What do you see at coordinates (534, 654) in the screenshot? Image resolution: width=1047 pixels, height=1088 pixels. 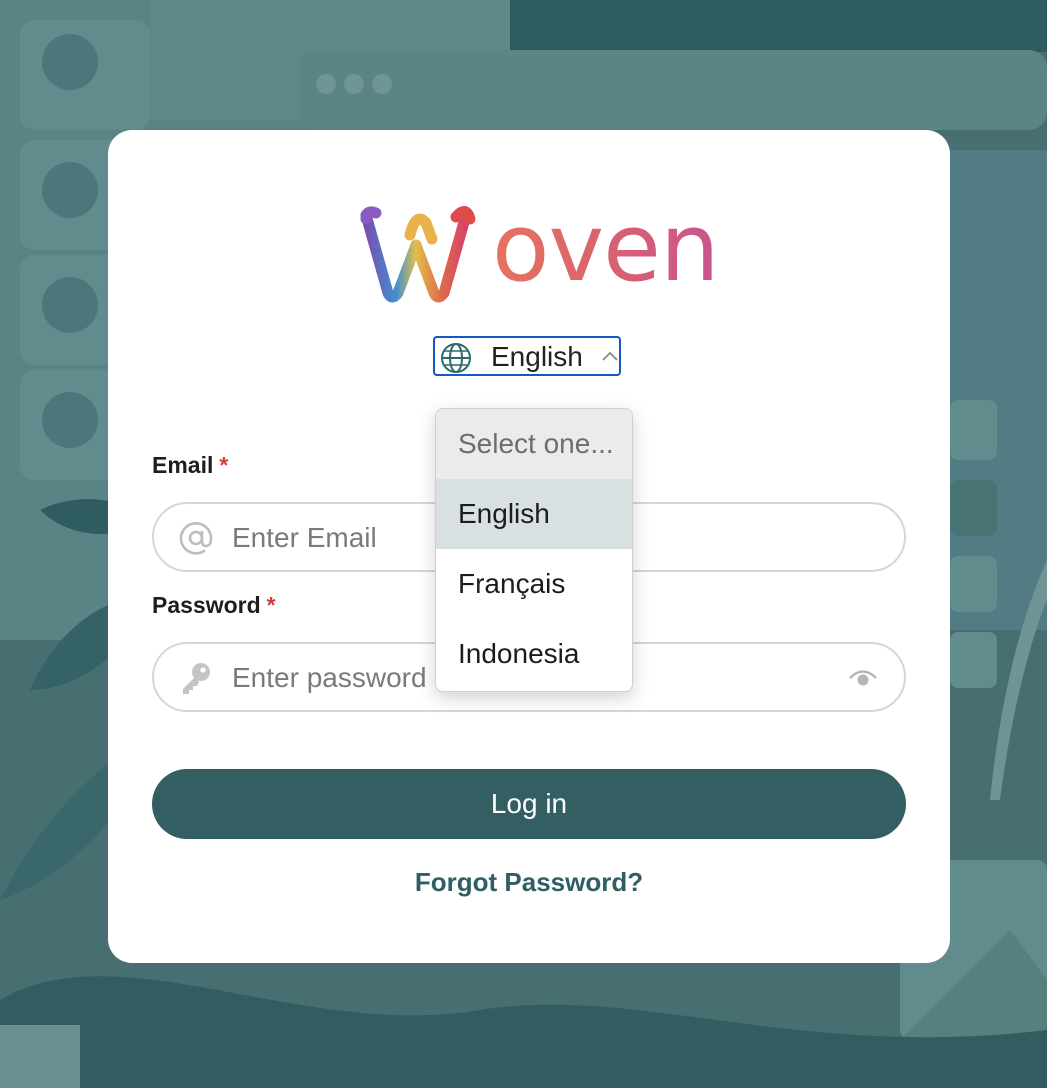 I see `language-option-indonesia: Indonesia` at bounding box center [534, 654].